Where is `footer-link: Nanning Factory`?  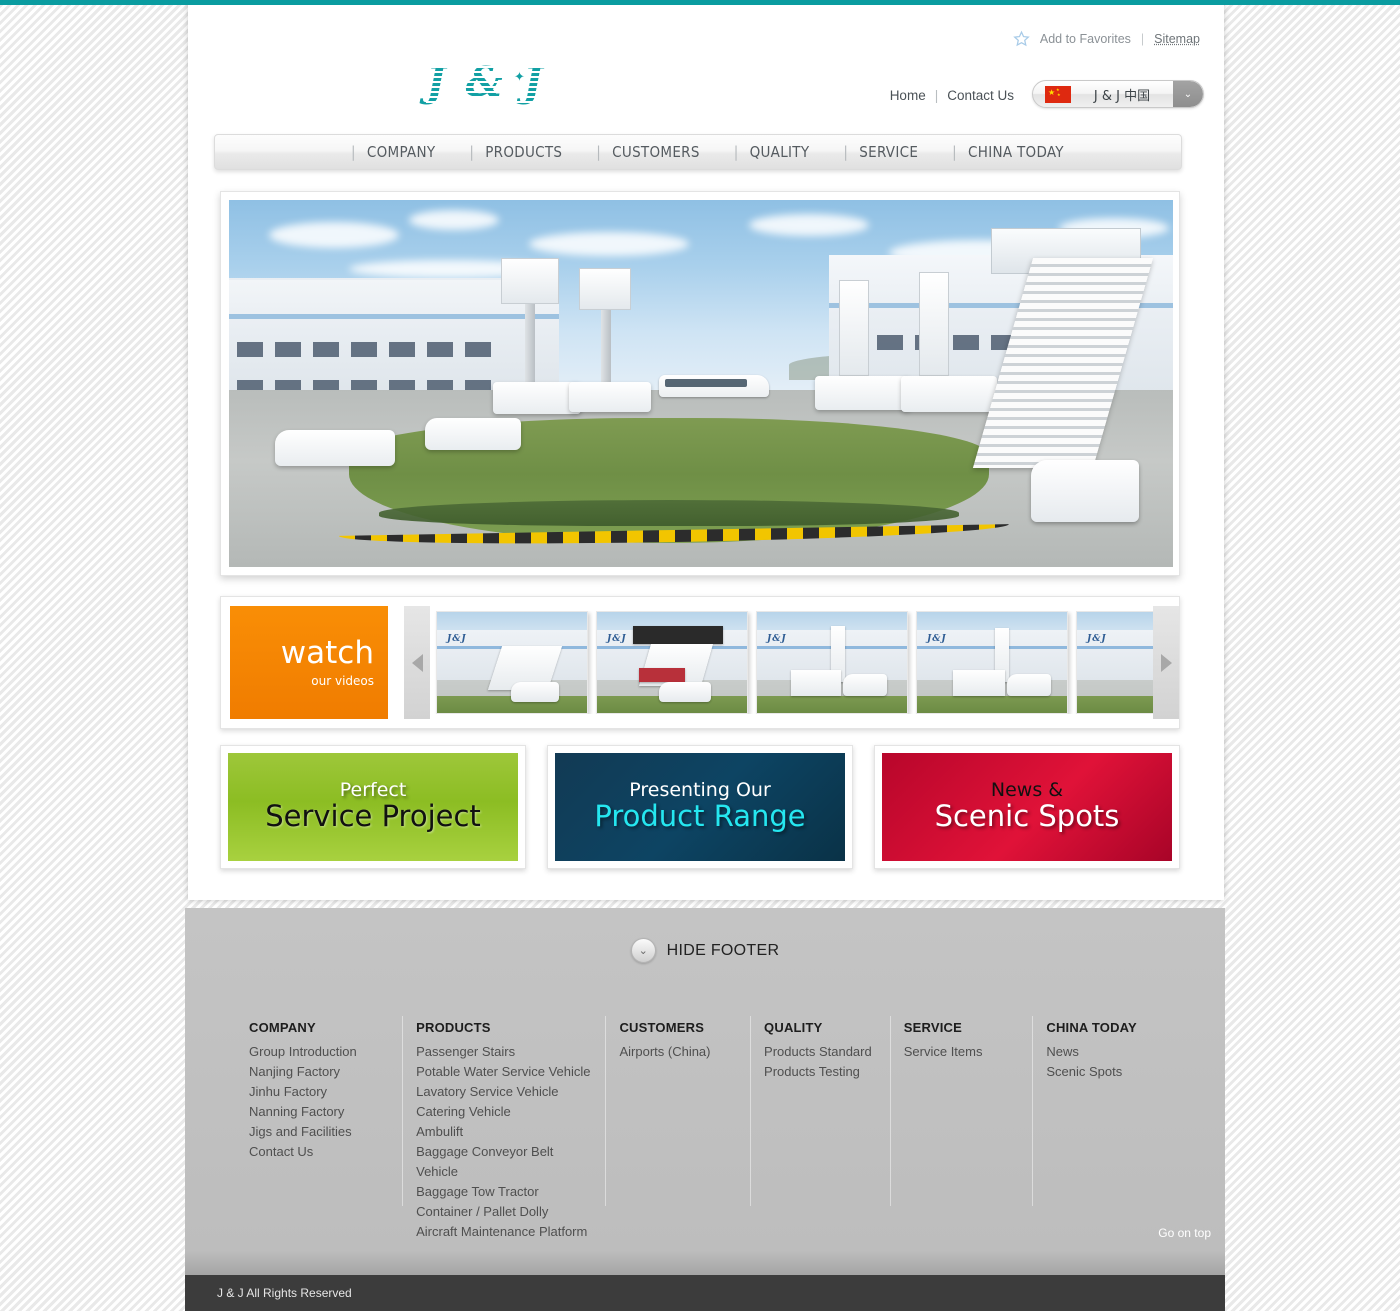
footer-link: Nanning Factory is located at coordinates (318, 1112).